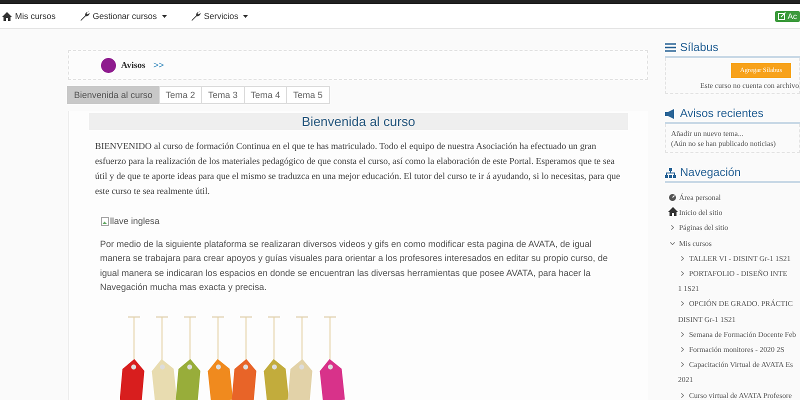 The height and width of the screenshot is (400, 800). What do you see at coordinates (722, 114) in the screenshot?
I see `recent-news-heading: Avisos recientes` at bounding box center [722, 114].